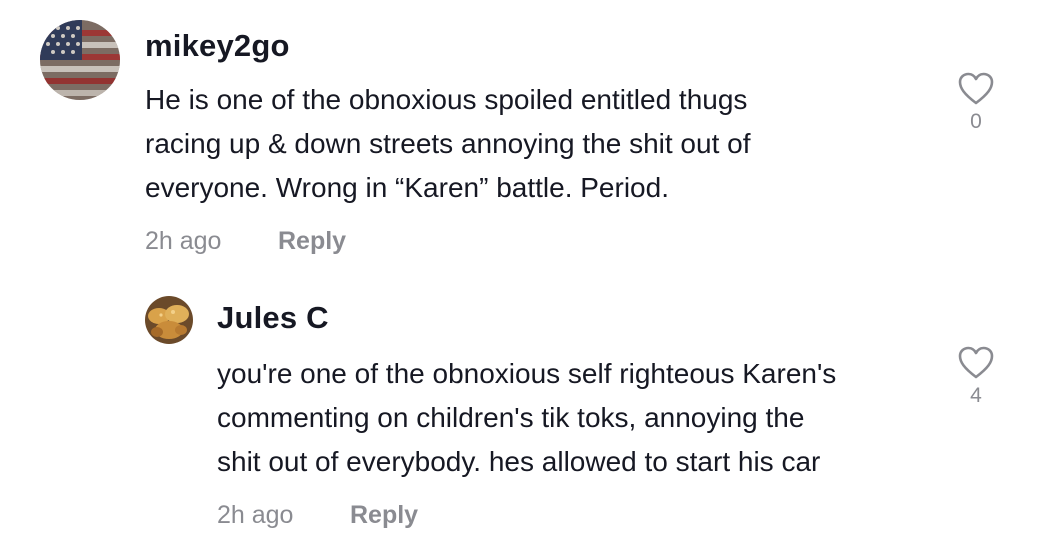 This screenshot has height=556, width=1046. What do you see at coordinates (183, 241) in the screenshot?
I see `comment-timestamp: 2h ago` at bounding box center [183, 241].